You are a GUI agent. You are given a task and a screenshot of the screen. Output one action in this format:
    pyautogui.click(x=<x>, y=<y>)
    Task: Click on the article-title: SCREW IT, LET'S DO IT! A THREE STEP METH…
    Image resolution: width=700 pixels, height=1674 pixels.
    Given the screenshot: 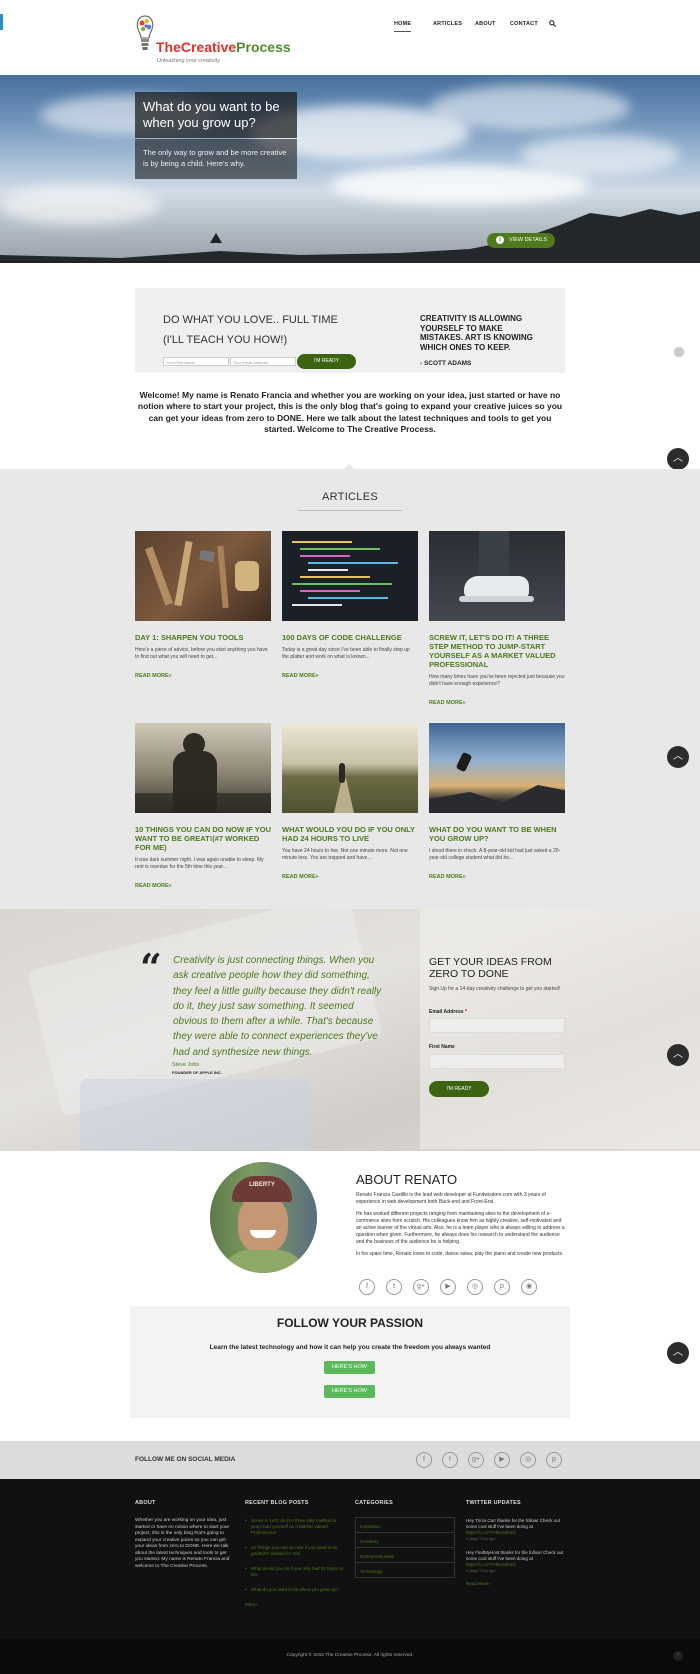 What is the action you would take?
    pyautogui.click(x=497, y=651)
    